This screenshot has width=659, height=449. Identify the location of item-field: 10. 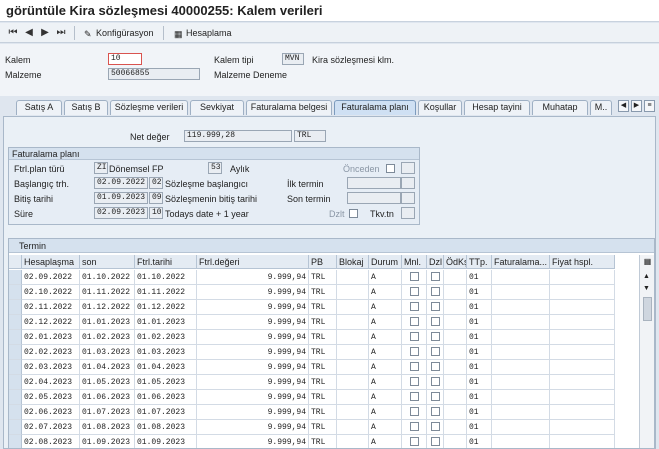
(125, 59).